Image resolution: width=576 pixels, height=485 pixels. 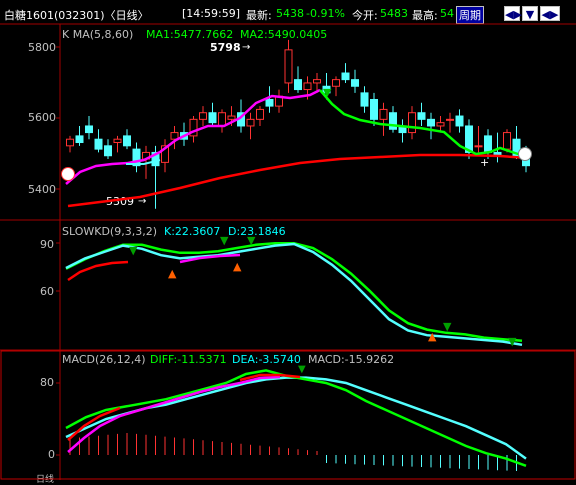 I want to click on crosshair-icon: +, so click(x=484, y=162).